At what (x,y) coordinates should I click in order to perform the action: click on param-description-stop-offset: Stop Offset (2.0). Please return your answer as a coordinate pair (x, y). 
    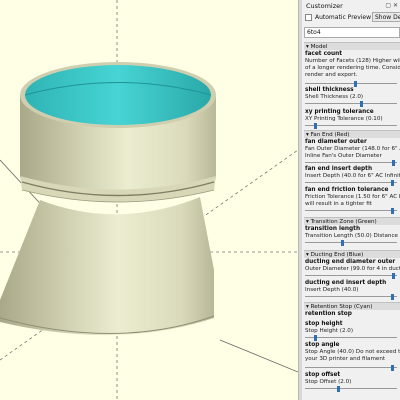
    Looking at the image, I should click on (328, 382).